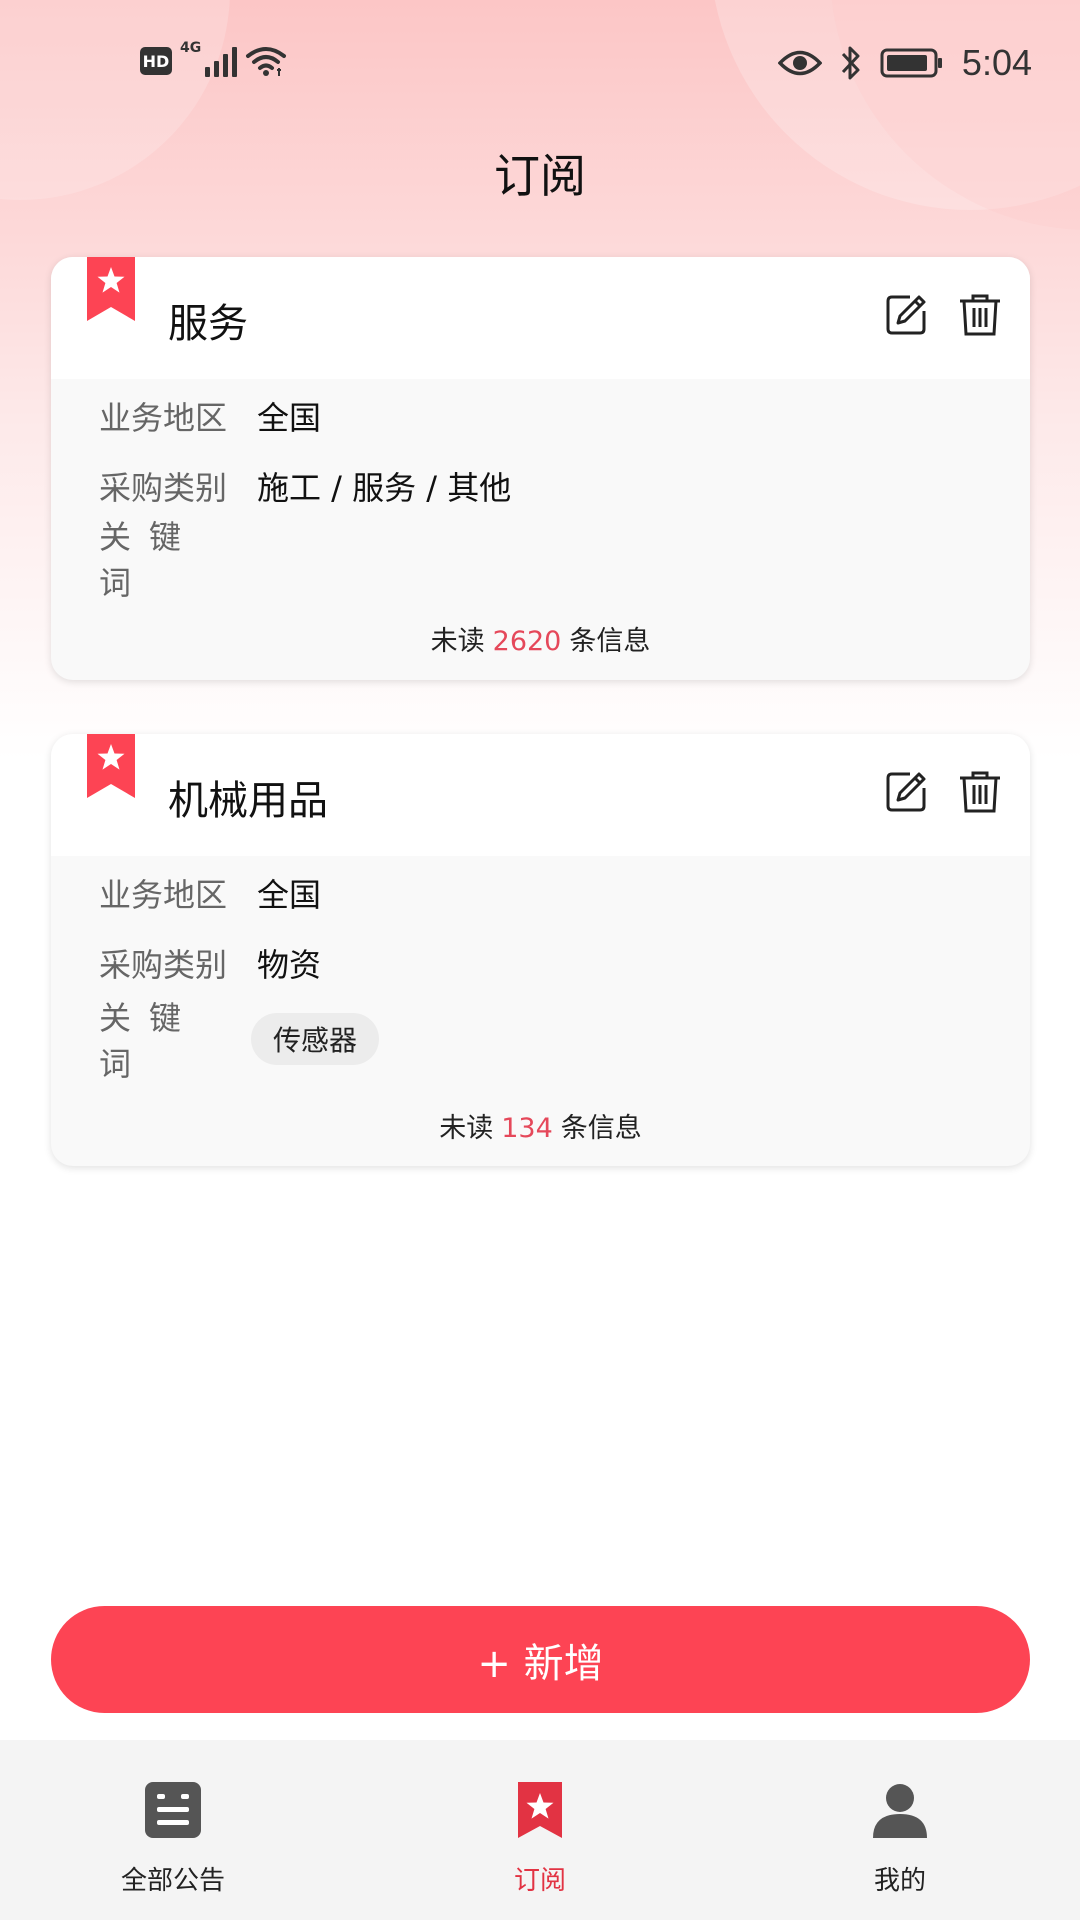 This screenshot has width=1080, height=1920. I want to click on keyword-chip: 传感器, so click(315, 1039).